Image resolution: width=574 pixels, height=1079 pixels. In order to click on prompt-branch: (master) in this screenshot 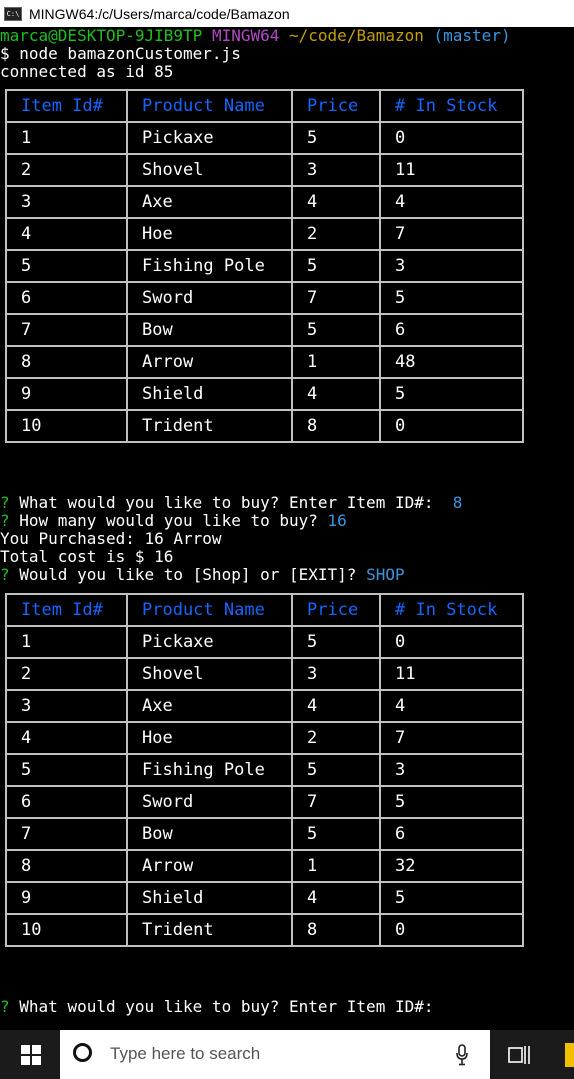, I will do `click(472, 36)`.